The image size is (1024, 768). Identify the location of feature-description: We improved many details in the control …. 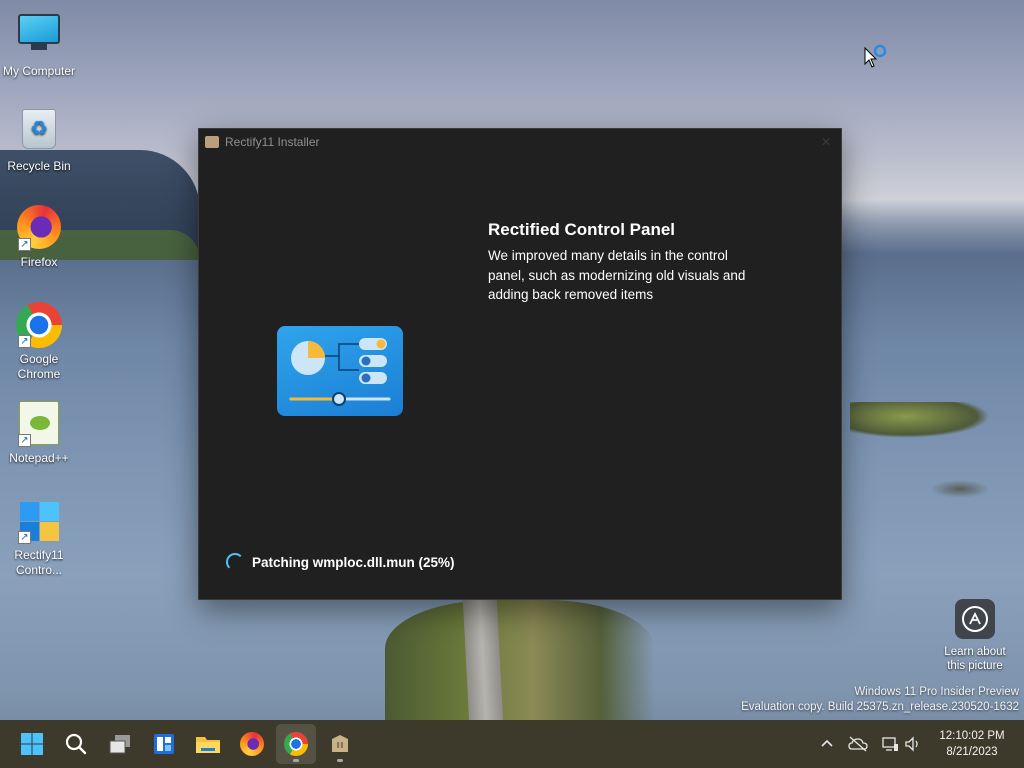
(617, 275).